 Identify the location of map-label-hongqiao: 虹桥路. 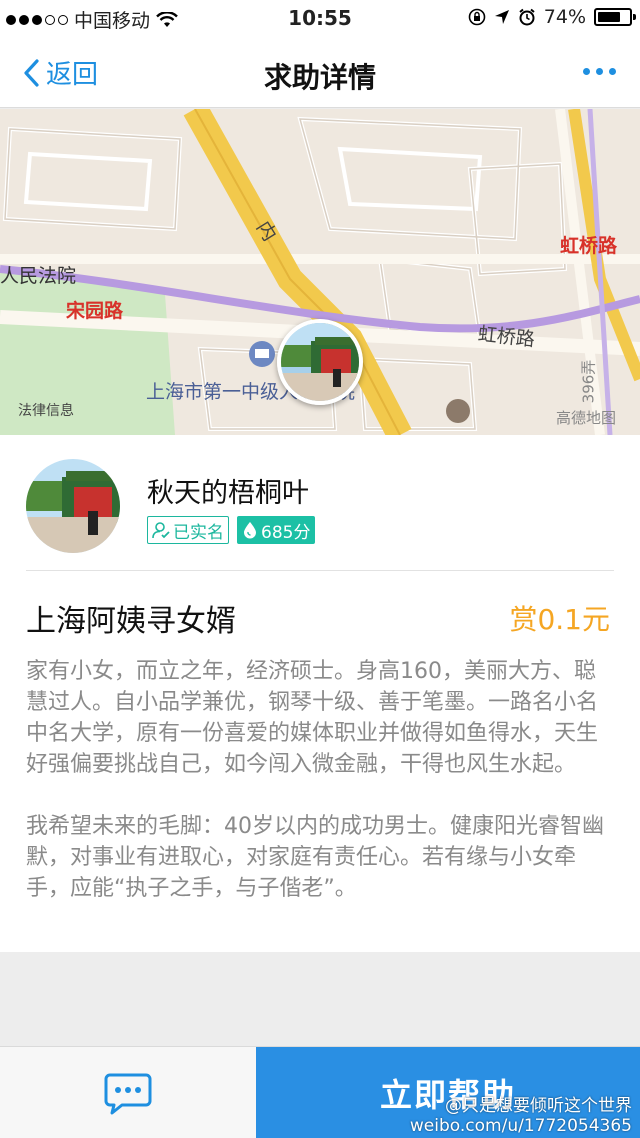
(506, 337).